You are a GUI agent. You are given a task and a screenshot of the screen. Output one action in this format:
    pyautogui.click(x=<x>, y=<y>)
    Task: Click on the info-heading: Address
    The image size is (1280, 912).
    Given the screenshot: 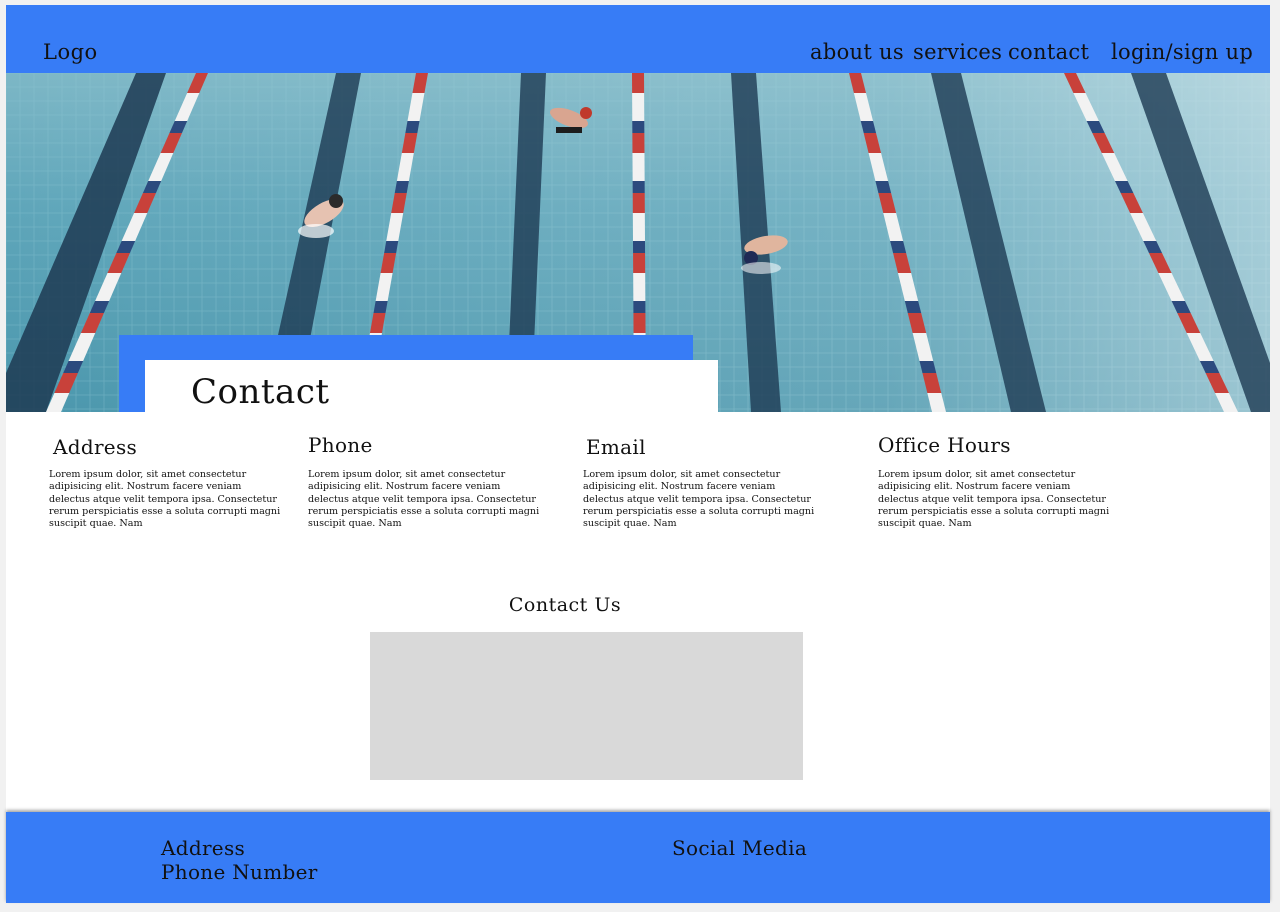 What is the action you would take?
    pyautogui.click(x=95, y=447)
    